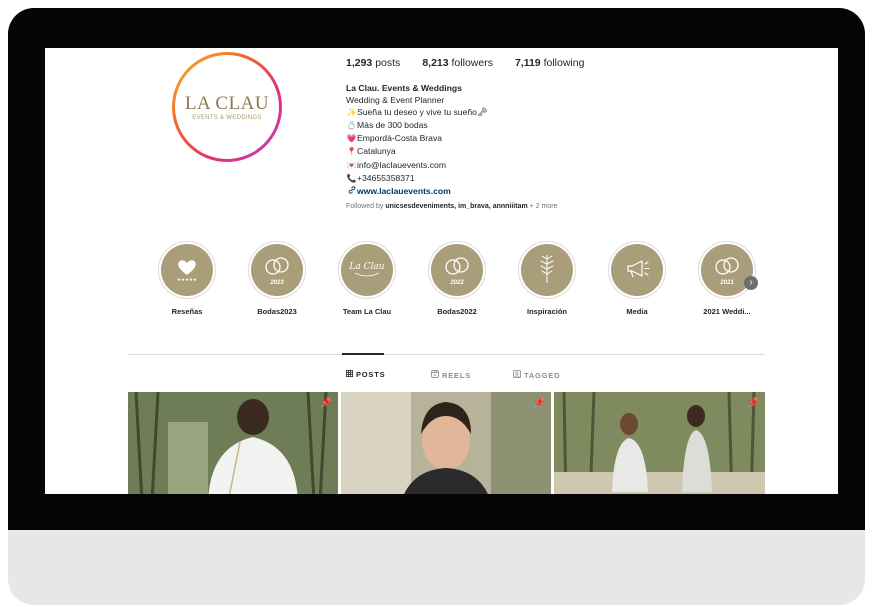 This screenshot has height=607, width=873. I want to click on bio-line: 💗Empordà-Costa Brava, so click(417, 138).